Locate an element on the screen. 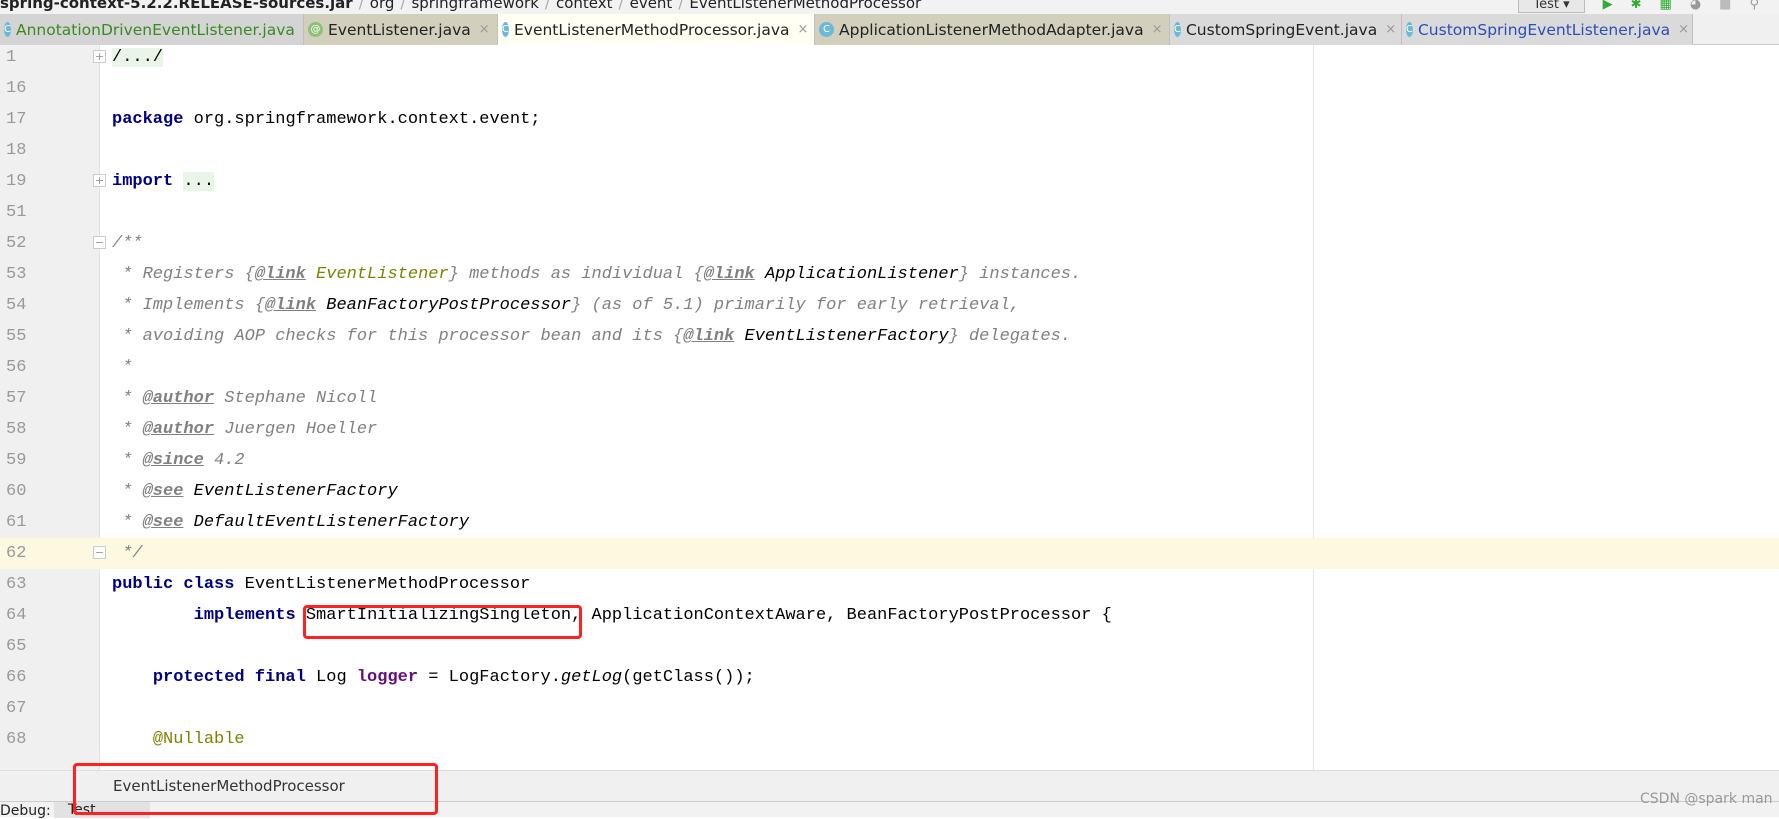  line-number: 57 is located at coordinates (16, 398).